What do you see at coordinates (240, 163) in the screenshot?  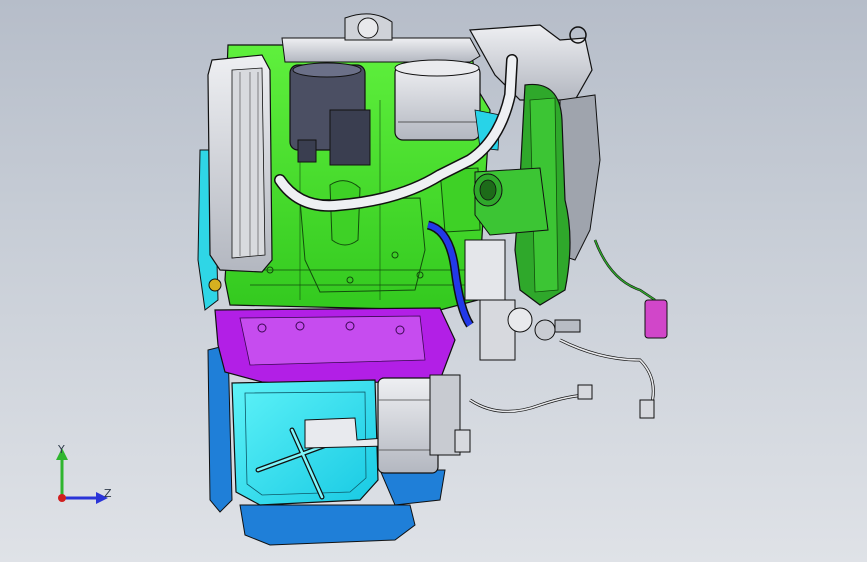 I see `valve-cover-plate` at bounding box center [240, 163].